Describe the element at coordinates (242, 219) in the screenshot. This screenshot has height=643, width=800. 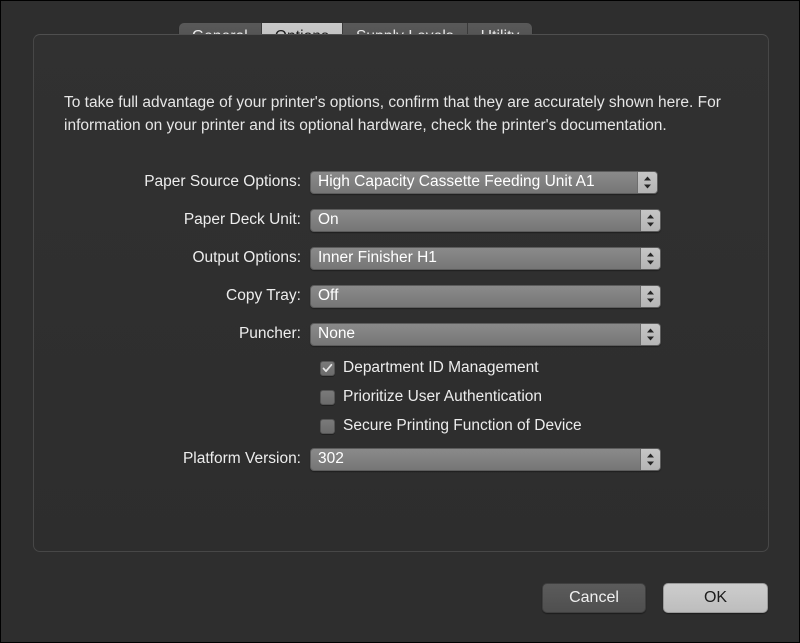
I see `label-paper-deck-unit: Paper Deck Unit:` at that location.